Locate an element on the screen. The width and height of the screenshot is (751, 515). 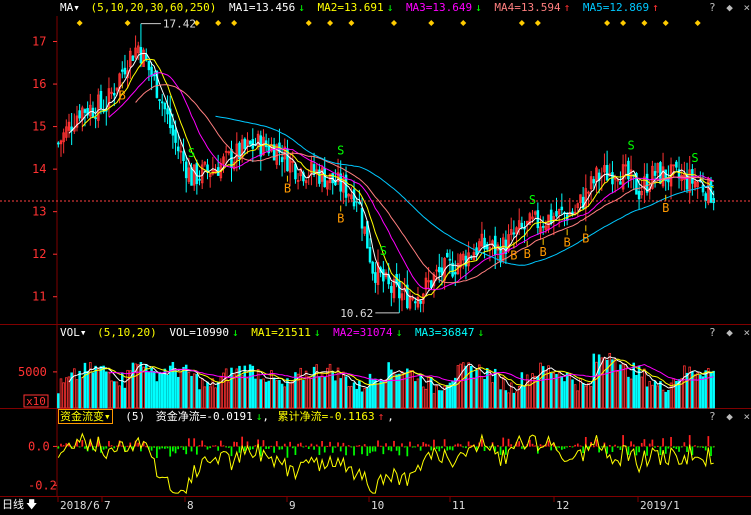
vol-ma3-line is located at coordinates (411, 372).